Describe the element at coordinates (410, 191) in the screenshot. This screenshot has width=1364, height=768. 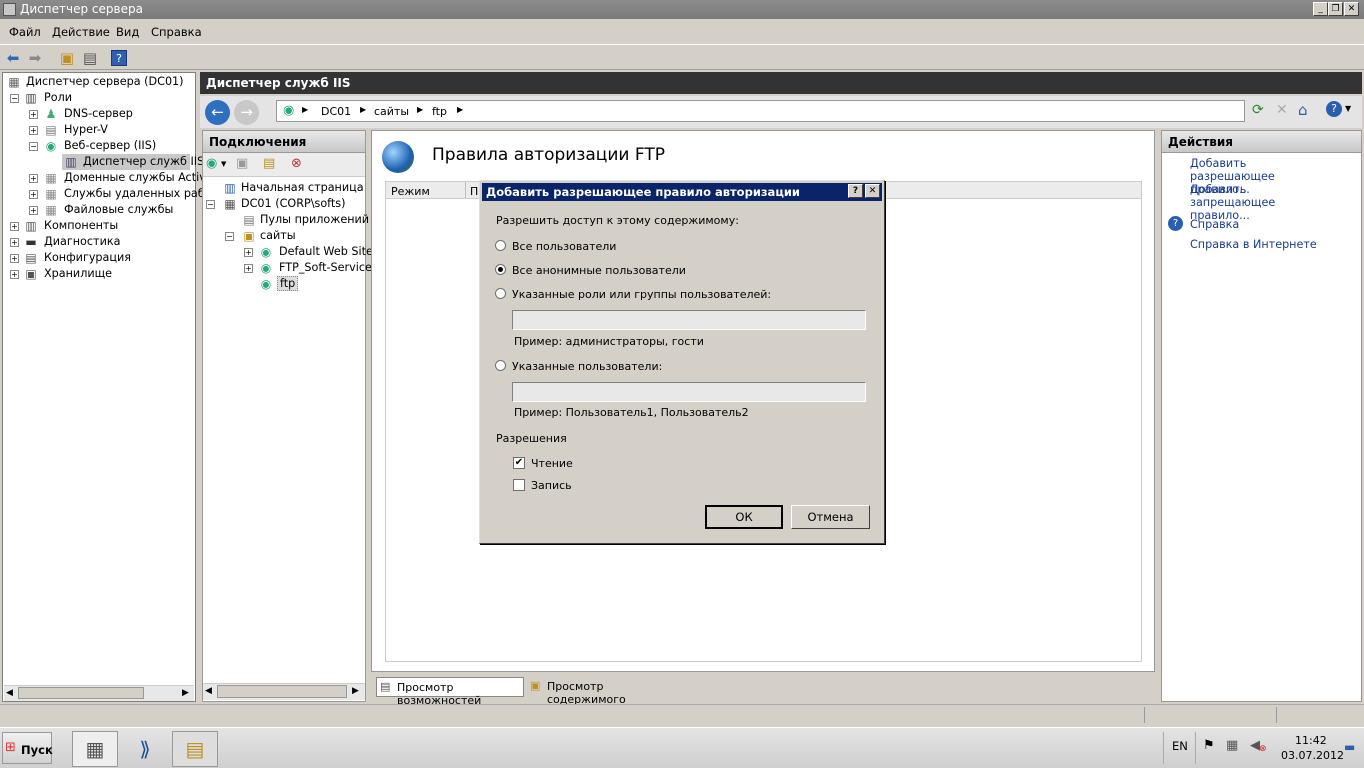
I see `column-mode: Режим` at that location.